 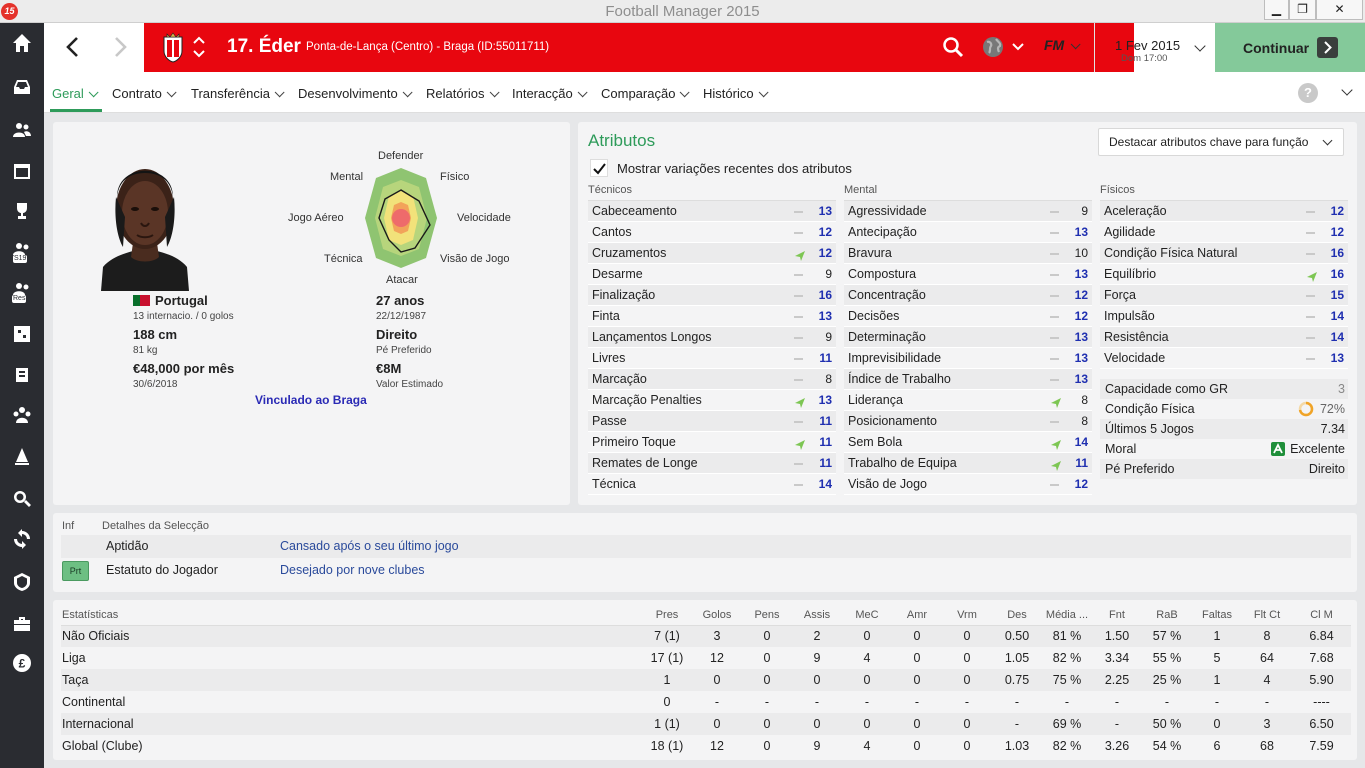 I want to click on tab-transferencia: Transferência, so click(x=238, y=93).